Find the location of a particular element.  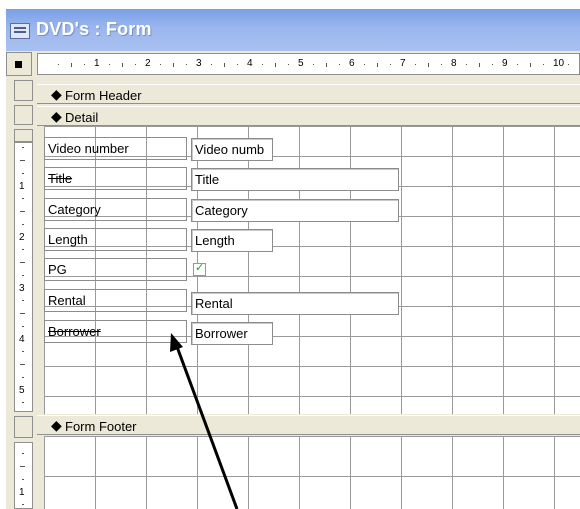

title-bar: DVD's : Form is located at coordinates (293, 30).